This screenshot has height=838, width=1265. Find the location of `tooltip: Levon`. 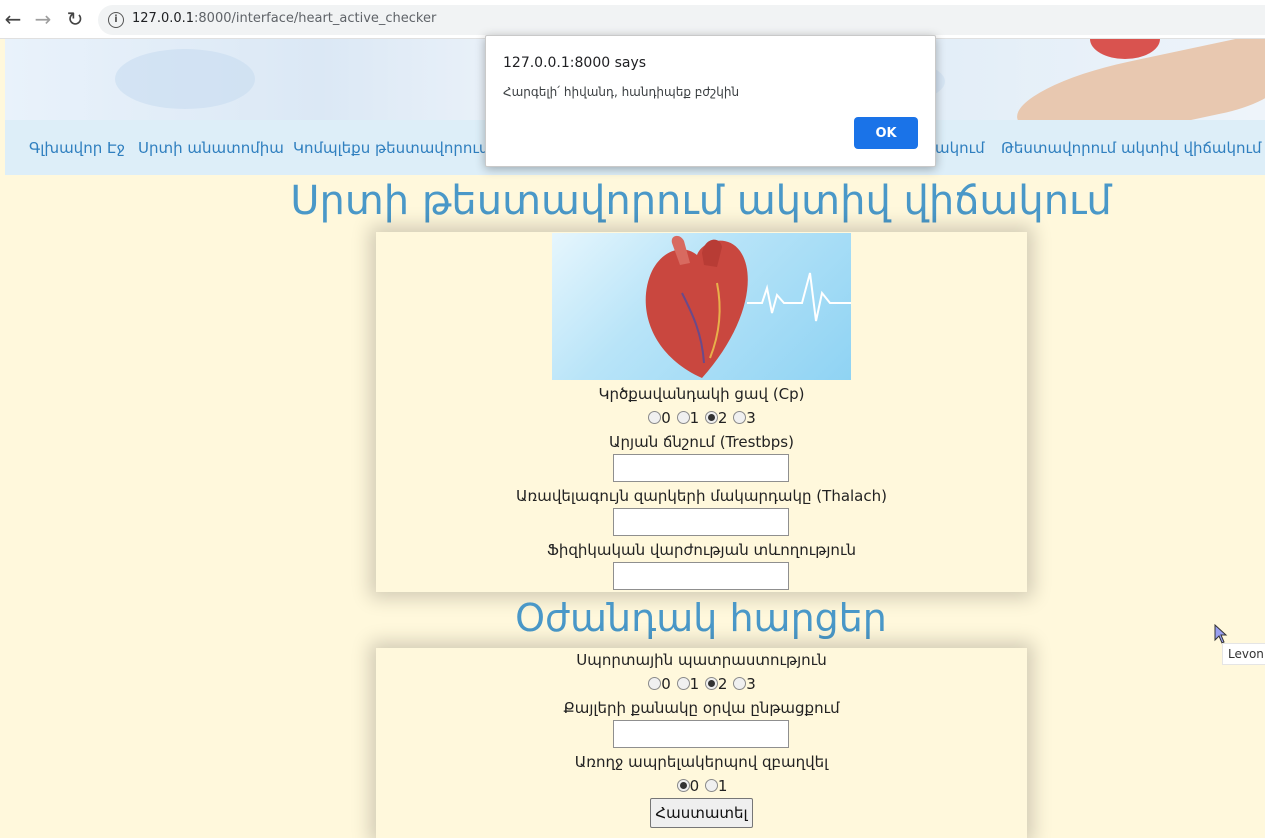

tooltip: Levon is located at coordinates (1243, 654).